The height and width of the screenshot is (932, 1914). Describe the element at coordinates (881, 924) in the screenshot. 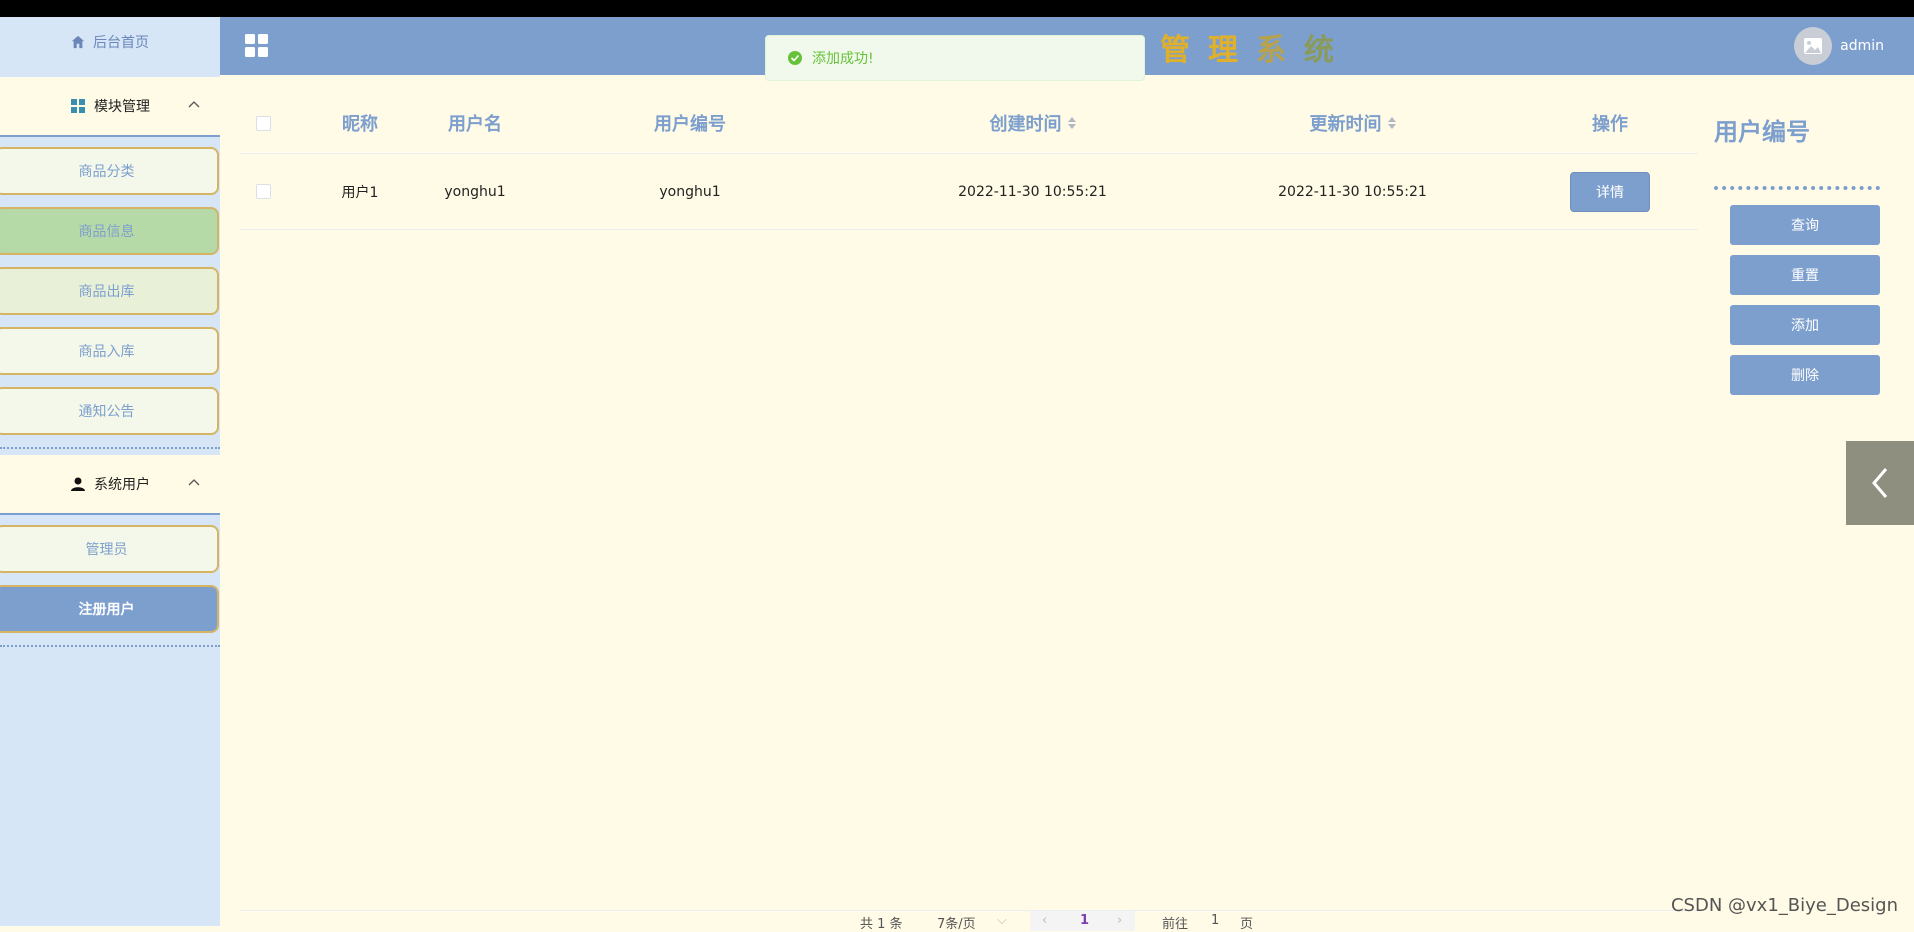

I see `pagination-total: 共 1 条` at that location.